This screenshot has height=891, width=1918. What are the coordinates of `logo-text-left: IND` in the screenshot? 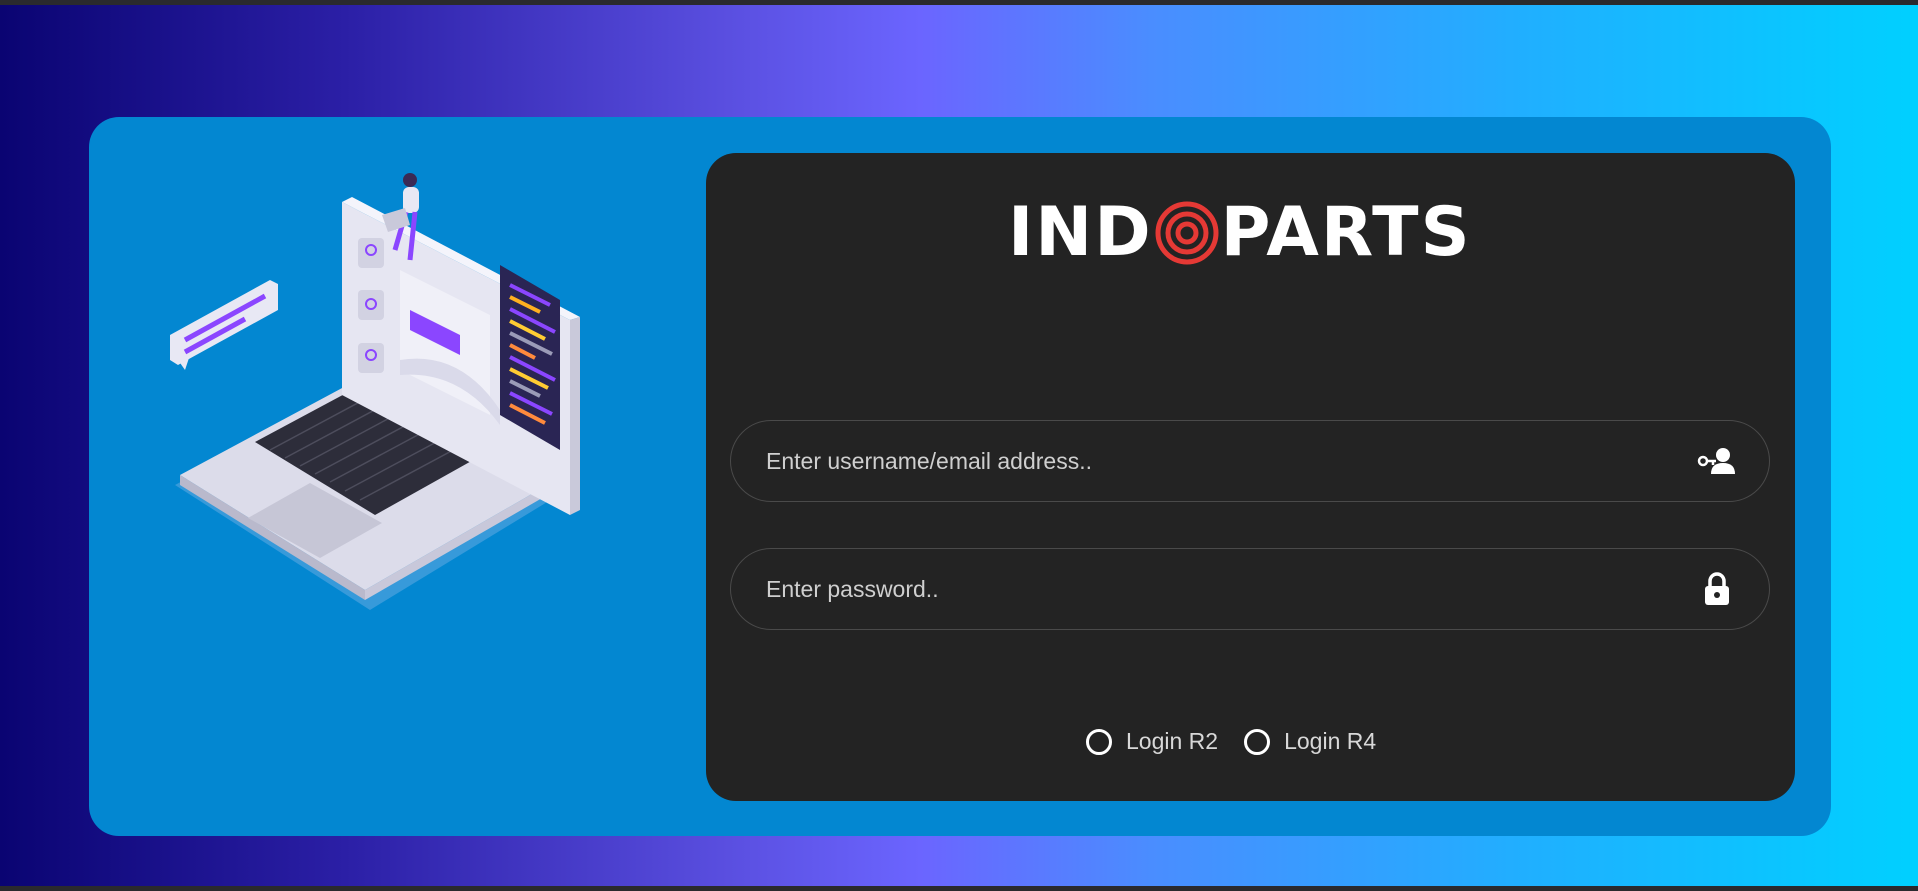 It's located at (1080, 232).